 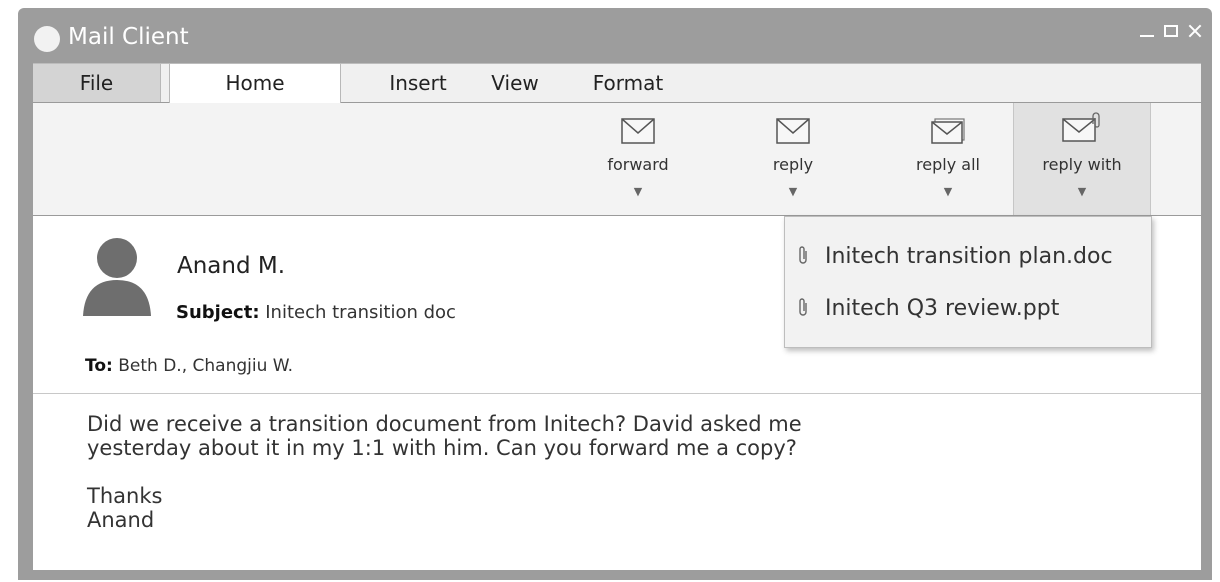 I want to click on window-title: Mail Client, so click(x=128, y=37).